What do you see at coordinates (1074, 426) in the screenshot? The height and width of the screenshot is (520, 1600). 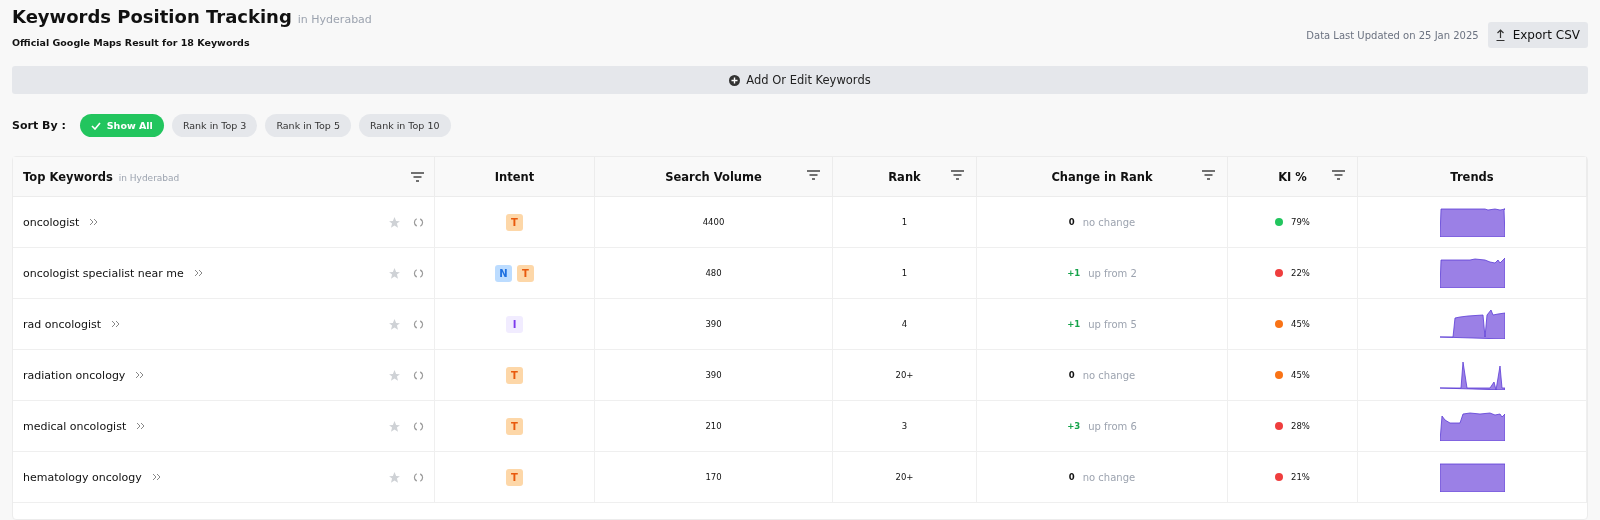 I see `rank-delta: +3` at bounding box center [1074, 426].